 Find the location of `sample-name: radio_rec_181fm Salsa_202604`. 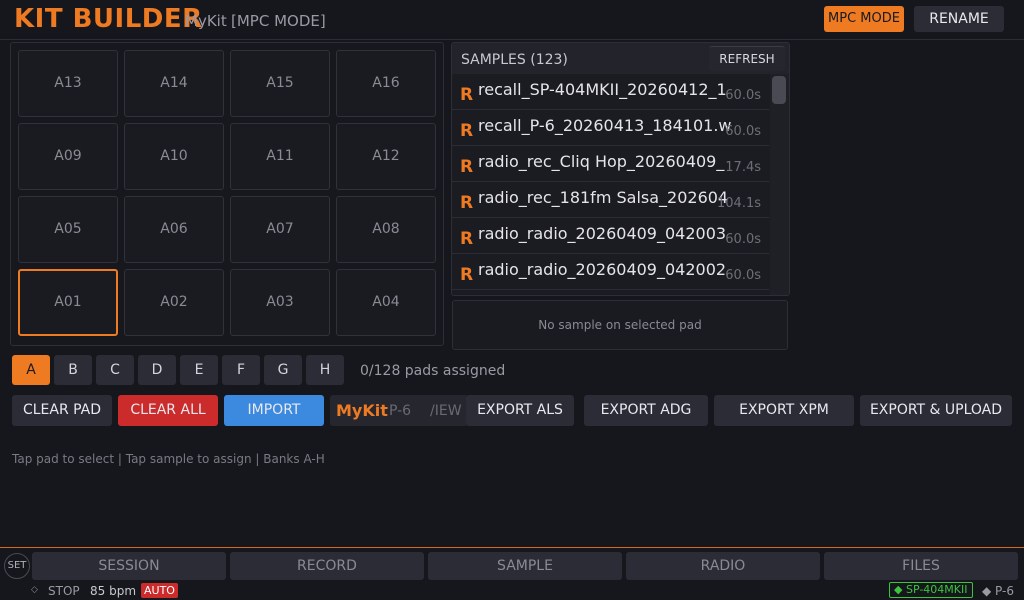

sample-name: radio_rec_181fm Salsa_202604 is located at coordinates (603, 197).